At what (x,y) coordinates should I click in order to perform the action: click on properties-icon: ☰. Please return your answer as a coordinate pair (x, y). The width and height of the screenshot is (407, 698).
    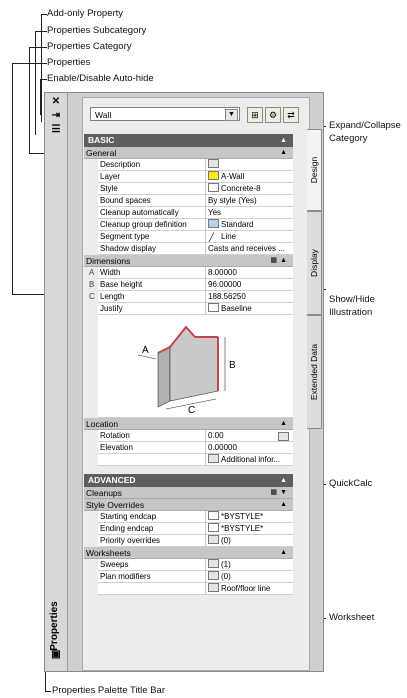
    Looking at the image, I should click on (56, 130).